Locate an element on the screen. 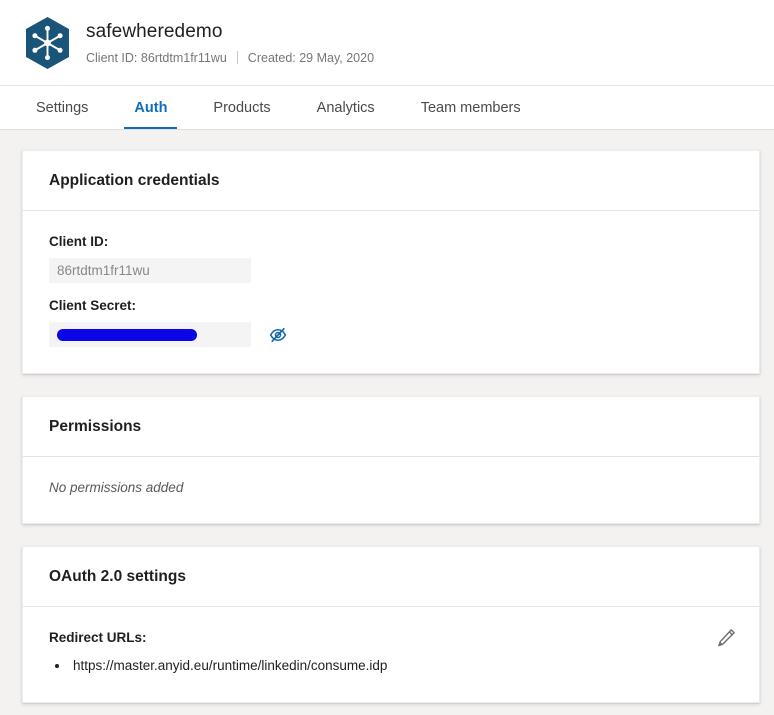  meta-divider is located at coordinates (237, 57).